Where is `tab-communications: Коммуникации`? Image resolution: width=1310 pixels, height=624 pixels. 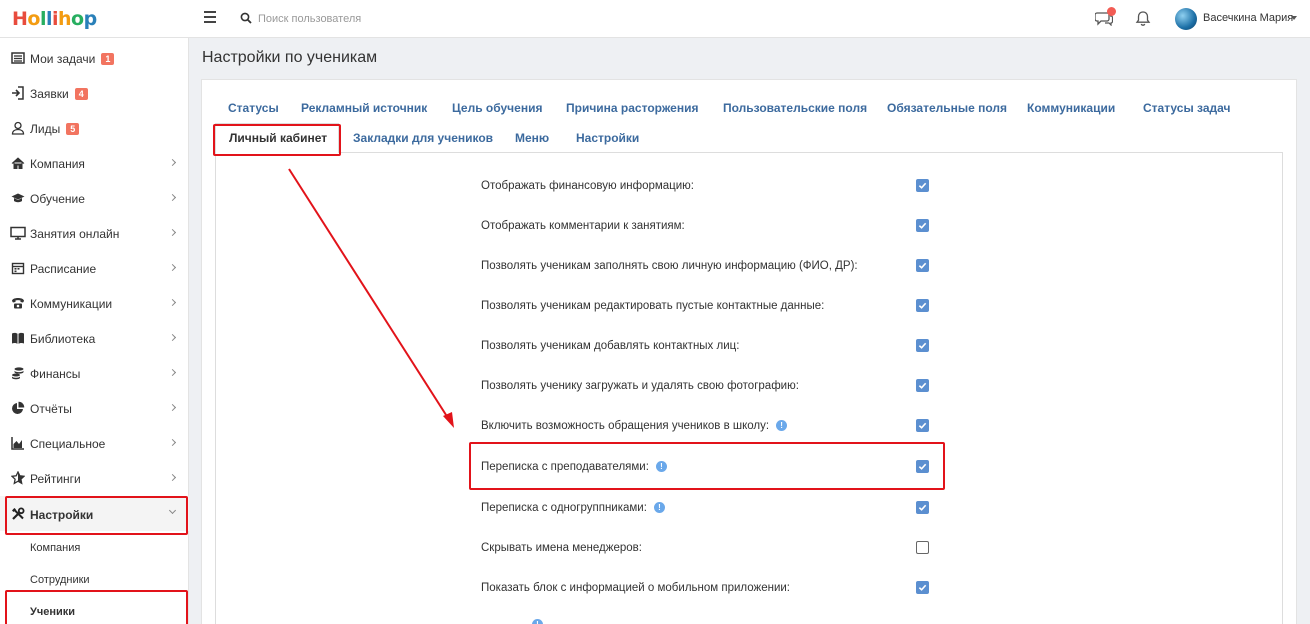 tab-communications: Коммуникации is located at coordinates (1071, 108).